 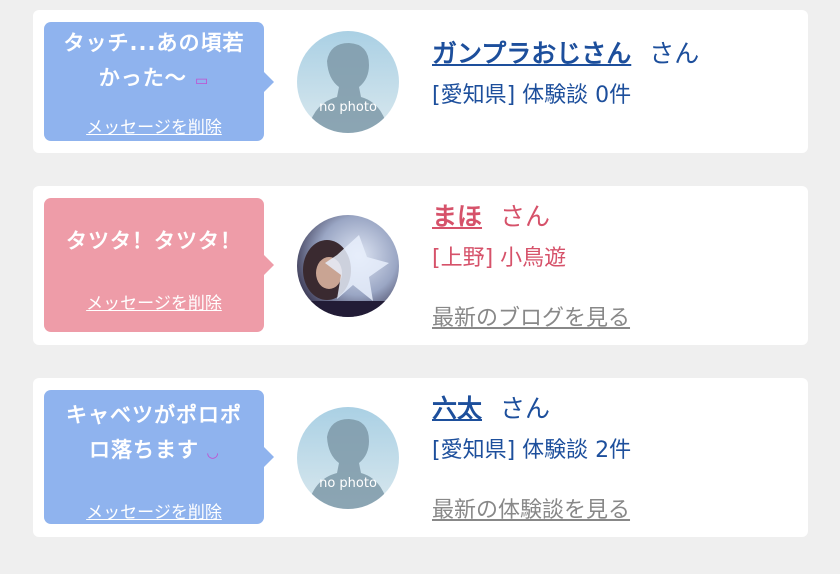 I want to click on member-detail: [上野] 小鳥遊, so click(x=499, y=258).